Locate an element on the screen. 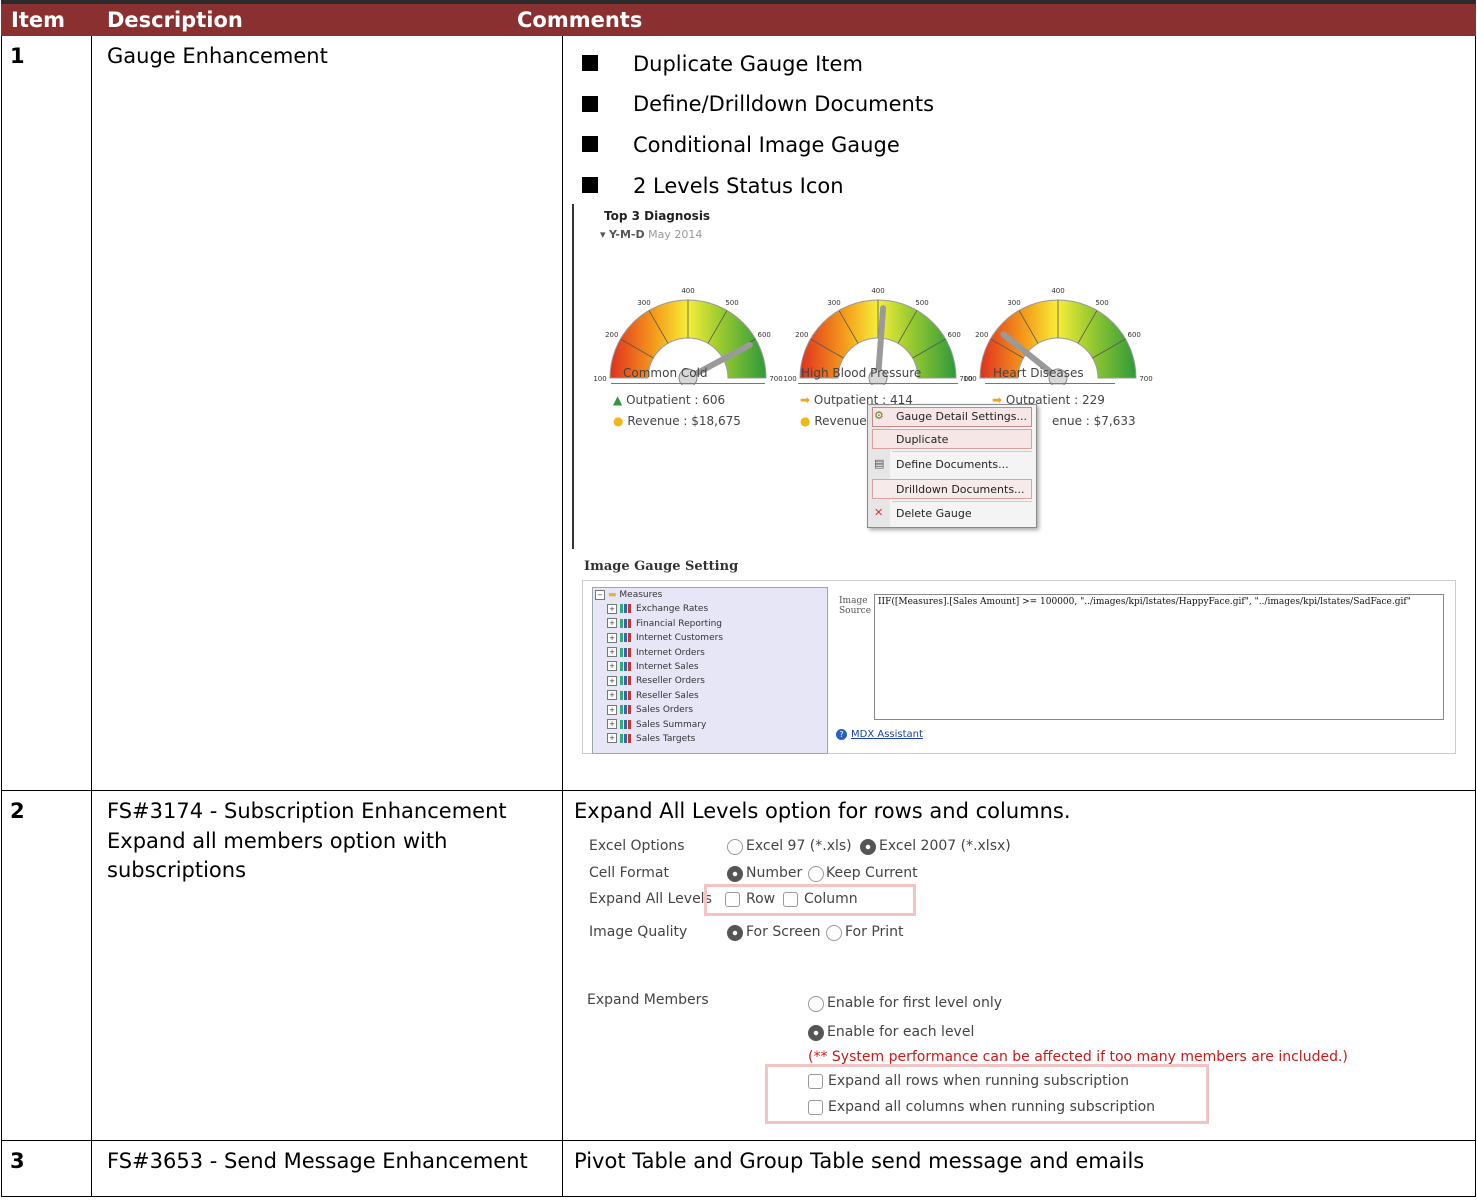  expand-all-levels-label: Expand All Levels is located at coordinates (650, 899).